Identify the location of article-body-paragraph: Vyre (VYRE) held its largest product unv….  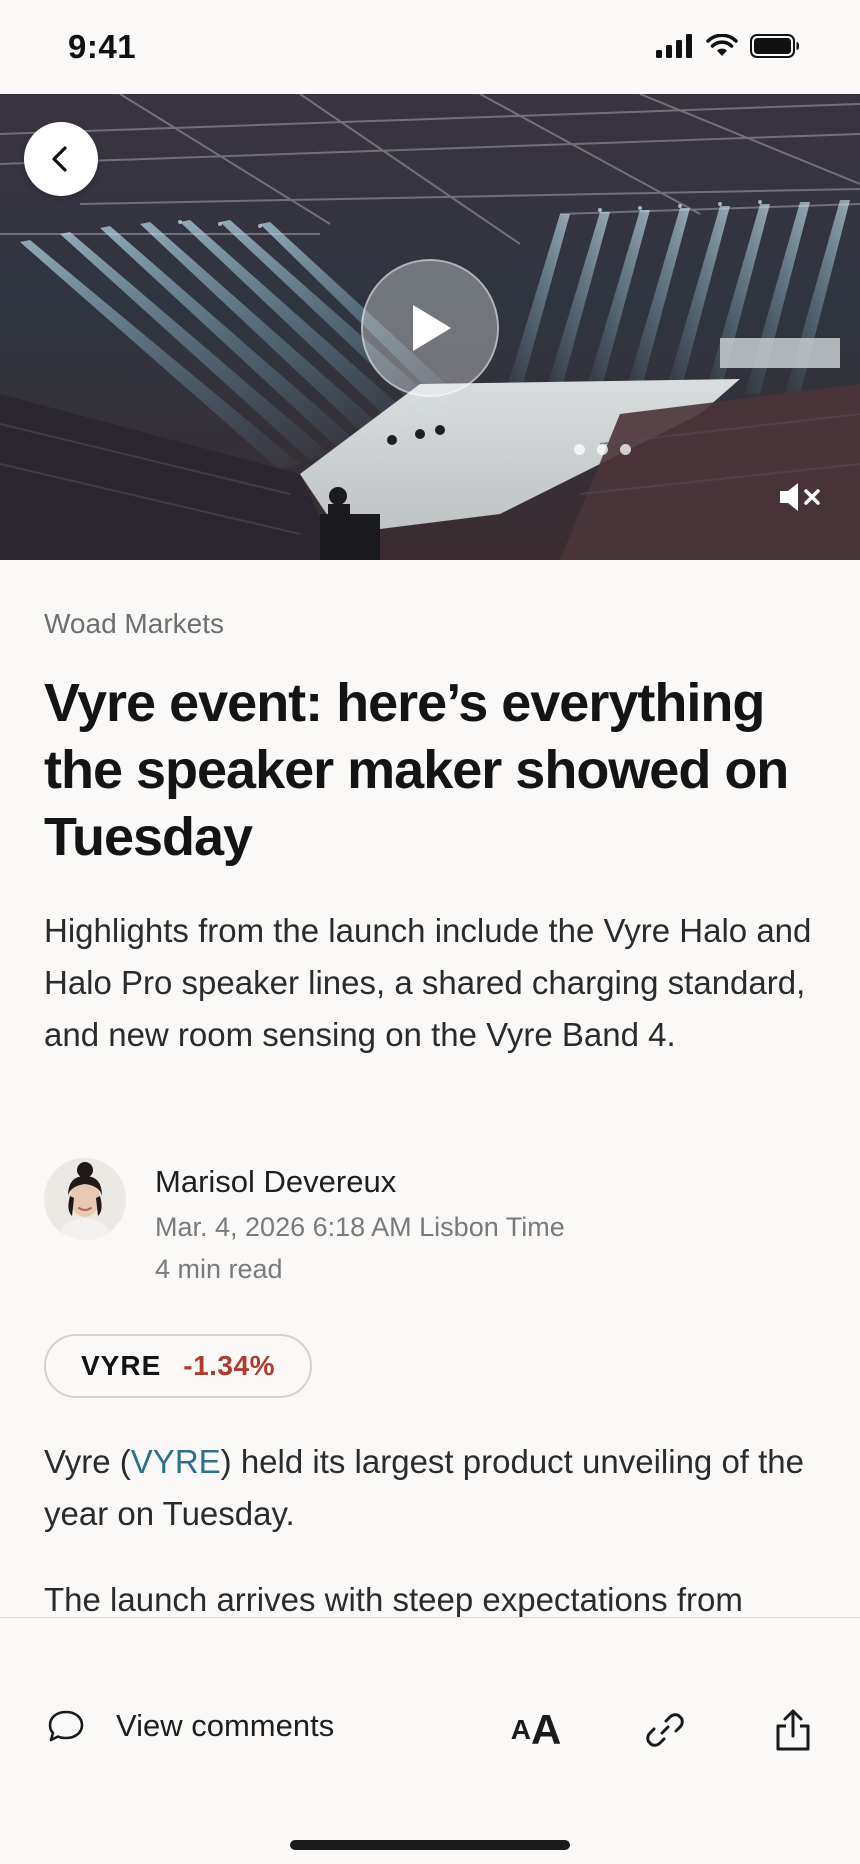
(430, 1488).